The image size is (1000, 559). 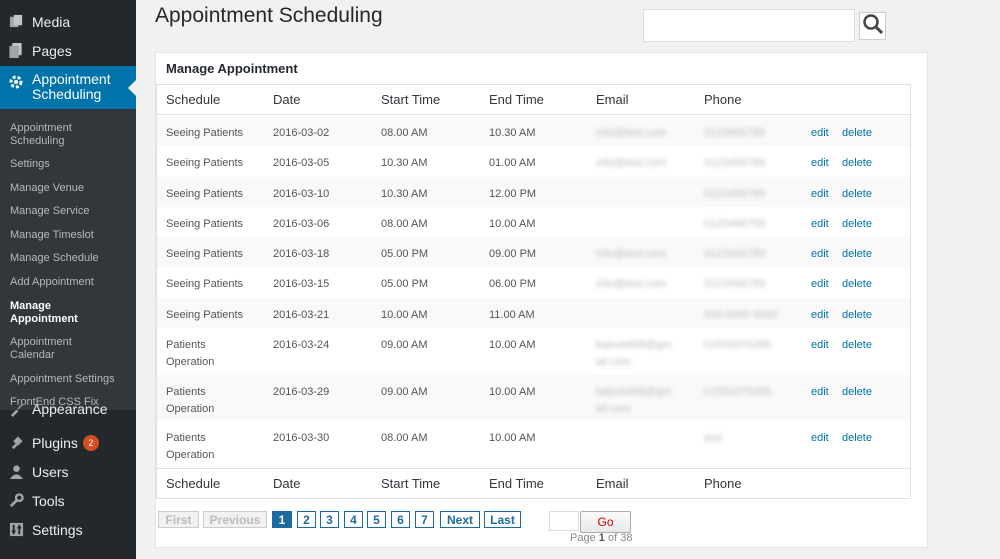 What do you see at coordinates (512, 224) in the screenshot?
I see `cell-end-time: 10.00 AM` at bounding box center [512, 224].